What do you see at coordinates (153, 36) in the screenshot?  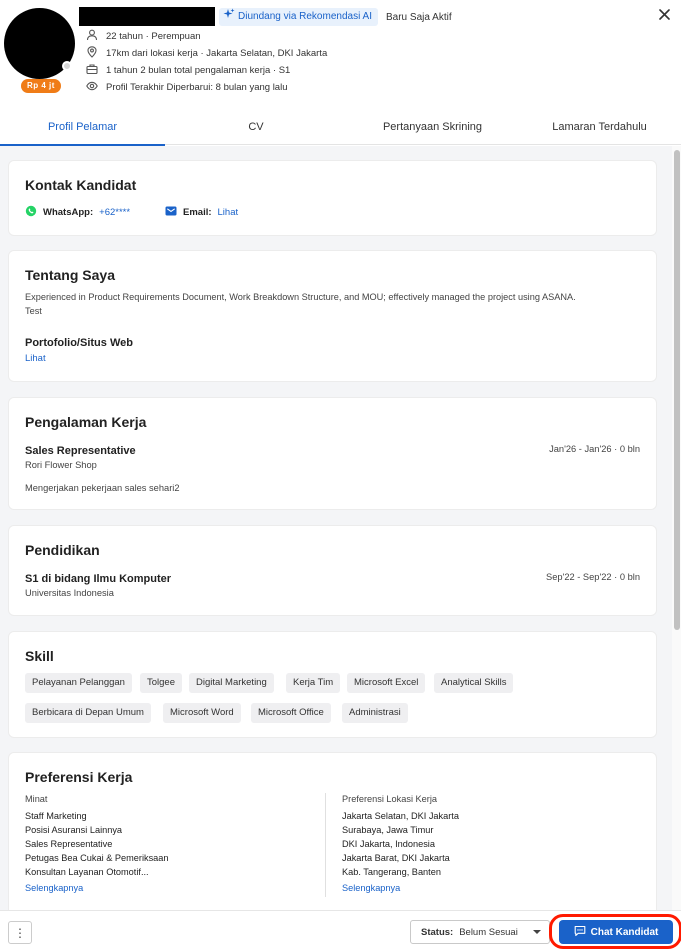 I see `age-gender-text: 22 tahun · Perempuan` at bounding box center [153, 36].